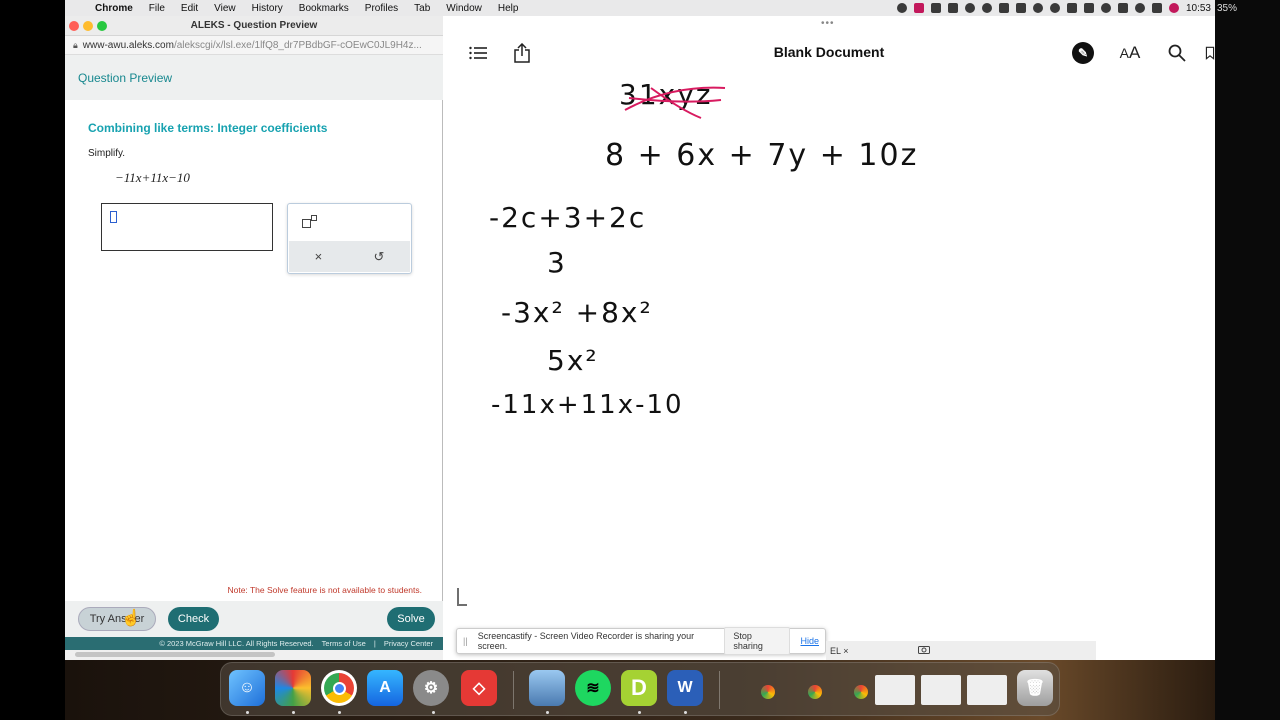  What do you see at coordinates (411, 619) in the screenshot?
I see `solve-button: Solve` at bounding box center [411, 619].